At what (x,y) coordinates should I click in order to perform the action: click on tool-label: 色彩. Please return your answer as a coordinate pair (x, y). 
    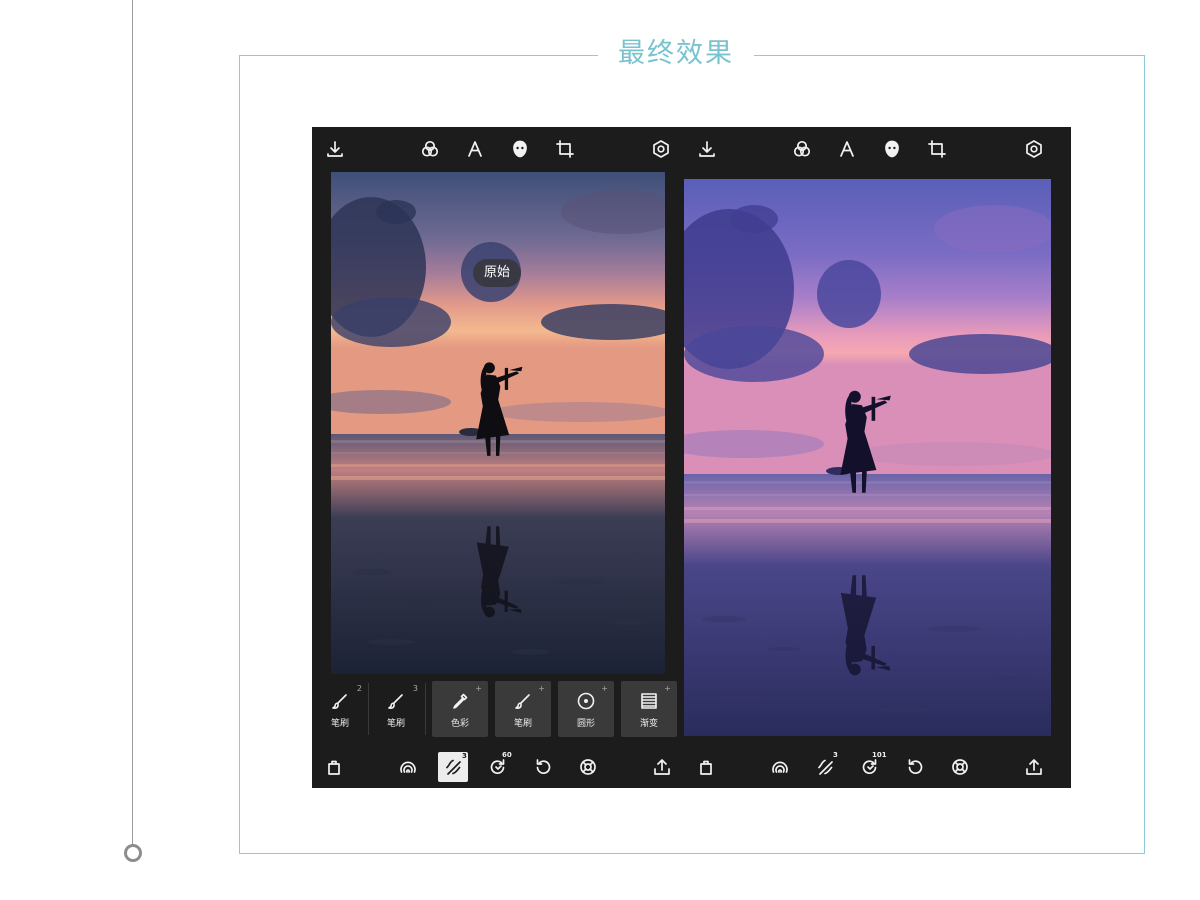
    Looking at the image, I should click on (459, 724).